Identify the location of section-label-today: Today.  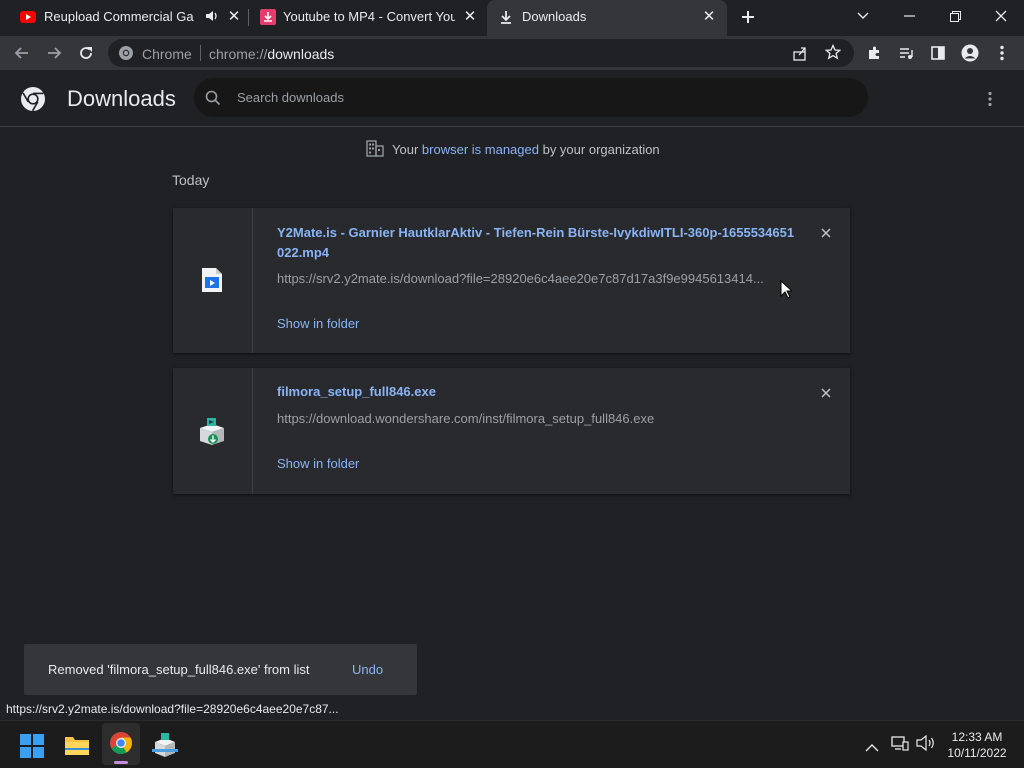
(191, 180).